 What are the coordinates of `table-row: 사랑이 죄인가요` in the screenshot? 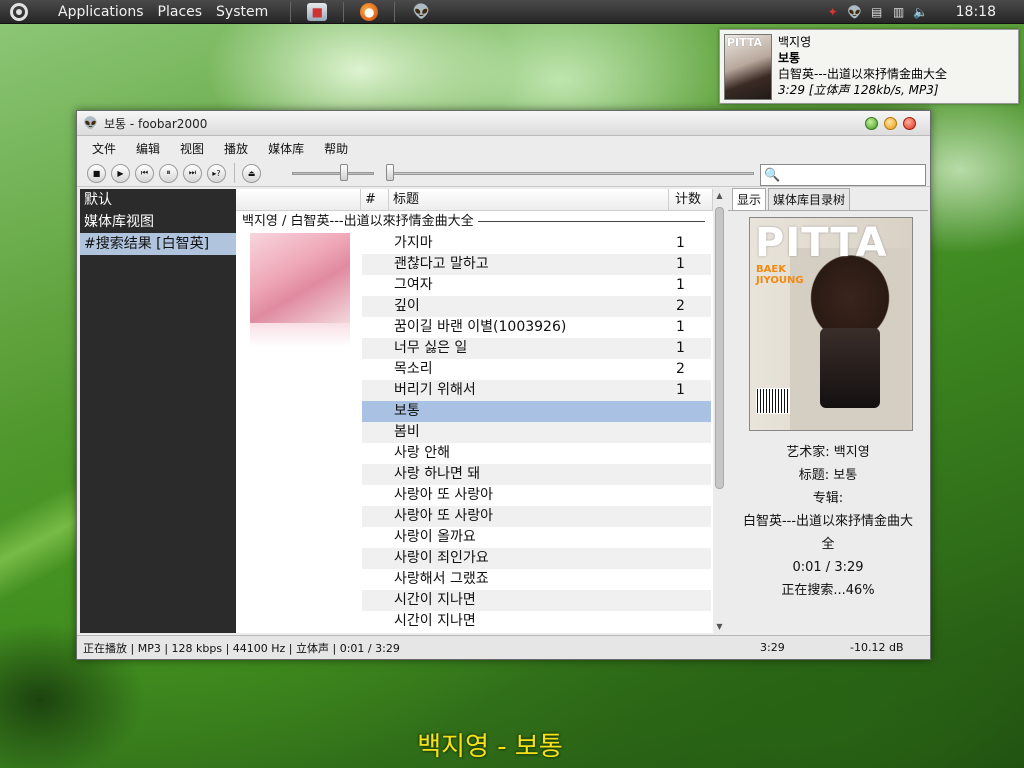 It's located at (536, 558).